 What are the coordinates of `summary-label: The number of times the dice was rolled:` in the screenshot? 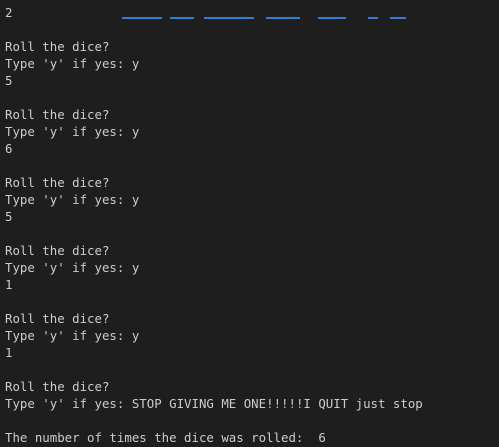 It's located at (162, 437).